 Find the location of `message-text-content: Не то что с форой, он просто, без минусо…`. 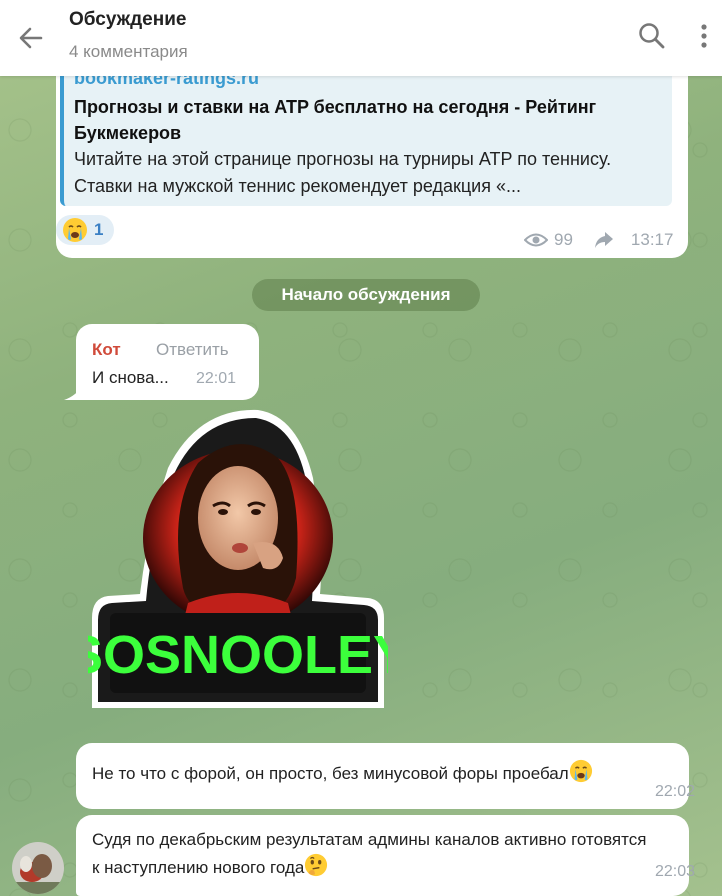

message-text-content: Не то что с форой, он просто, без минусо… is located at coordinates (330, 773).